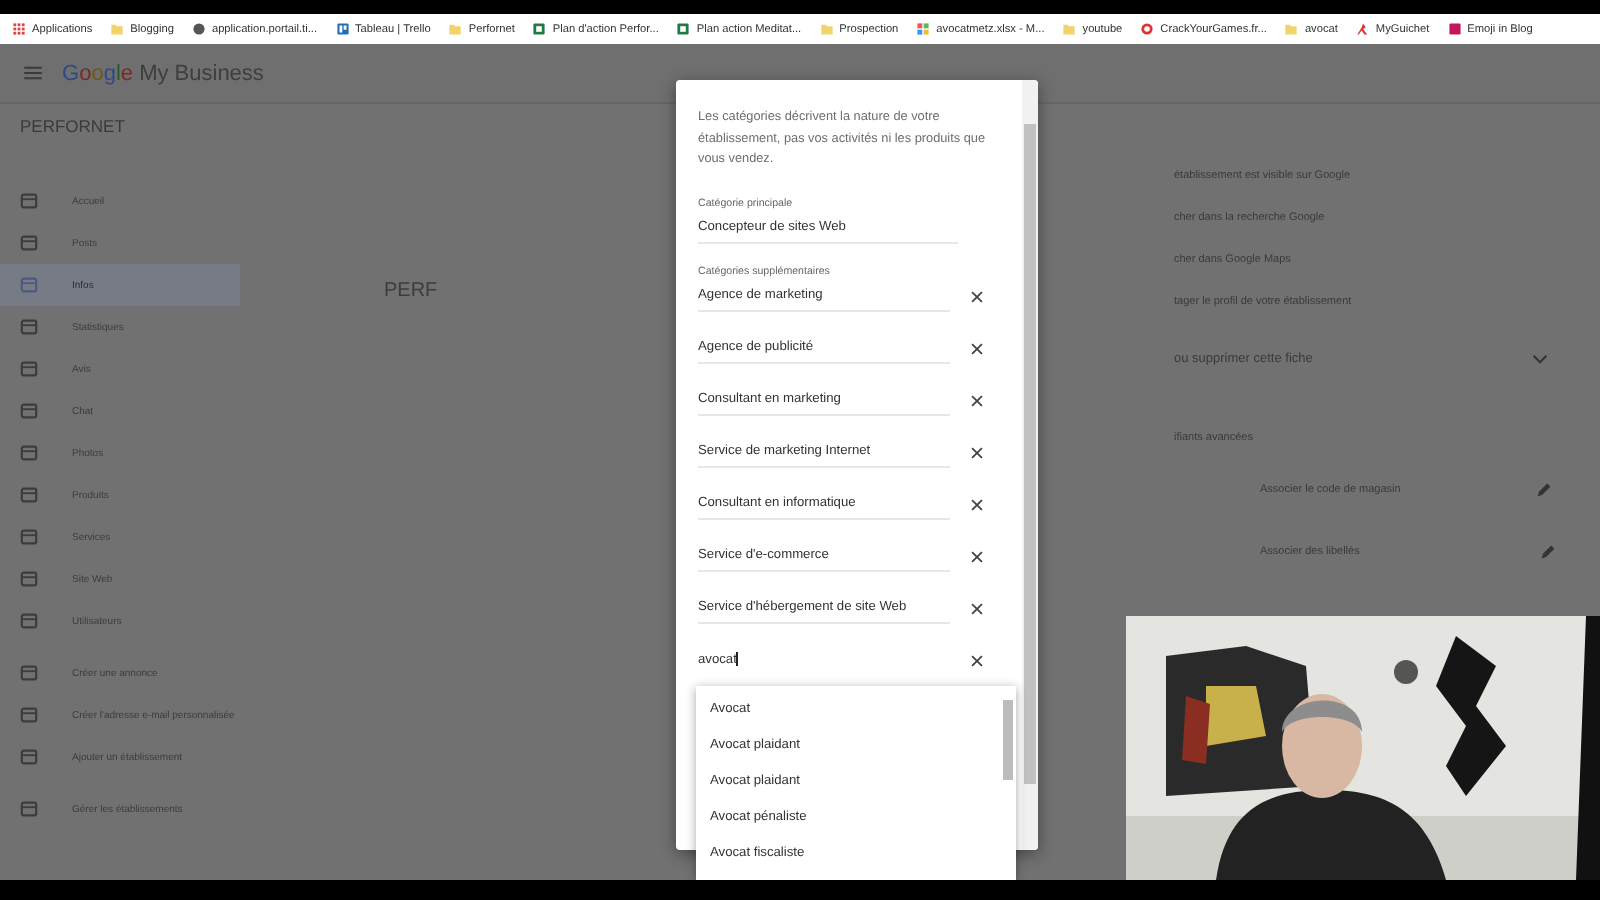 The image size is (1600, 900). I want to click on scrollbar, so click(1030, 465).